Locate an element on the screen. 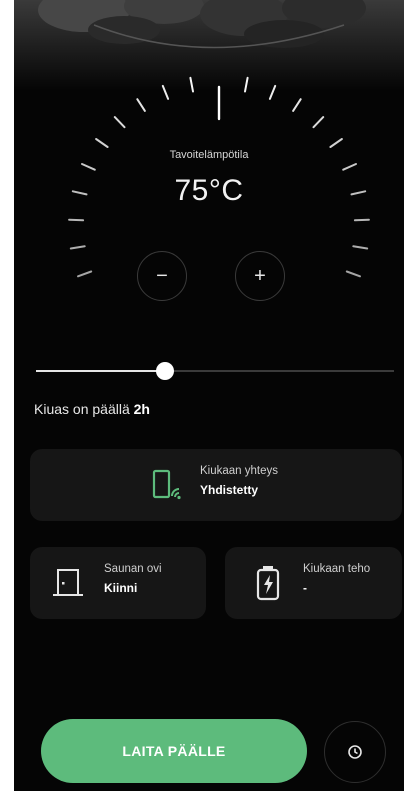 This screenshot has height=791, width=412. clock-icon is located at coordinates (355, 752).